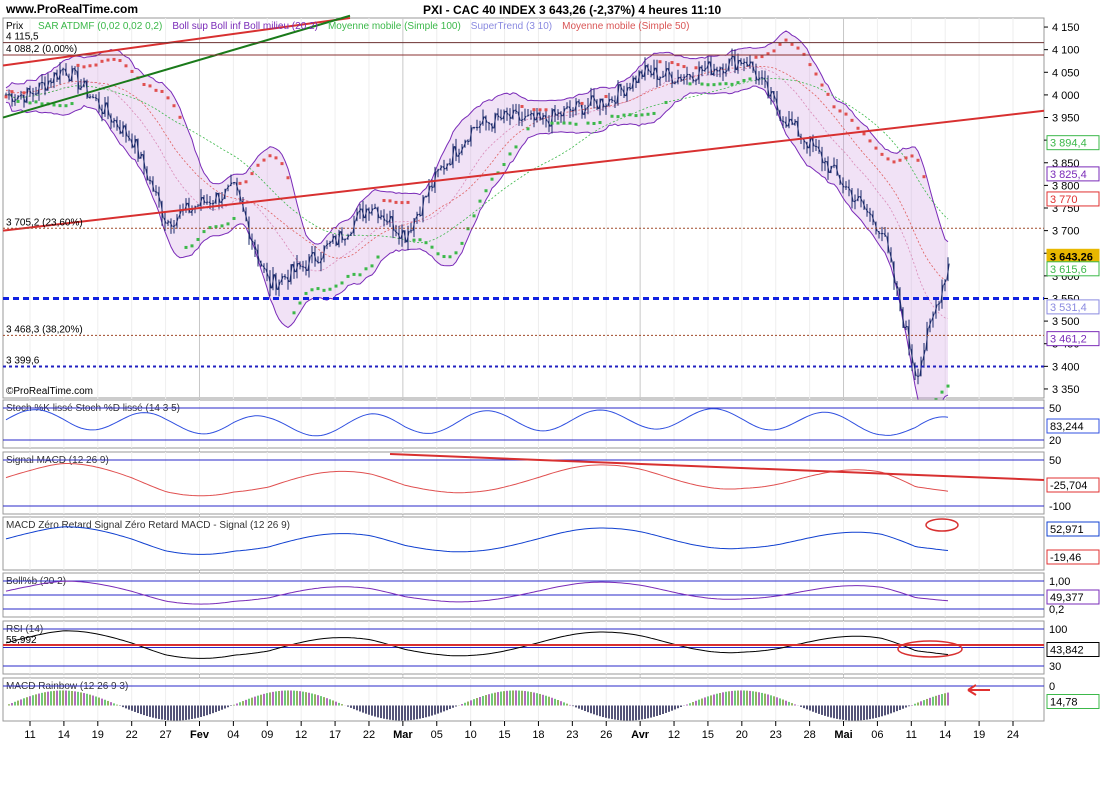  What do you see at coordinates (437, 735) in the screenshot?
I see `x-tick-label: 05` at bounding box center [437, 735].